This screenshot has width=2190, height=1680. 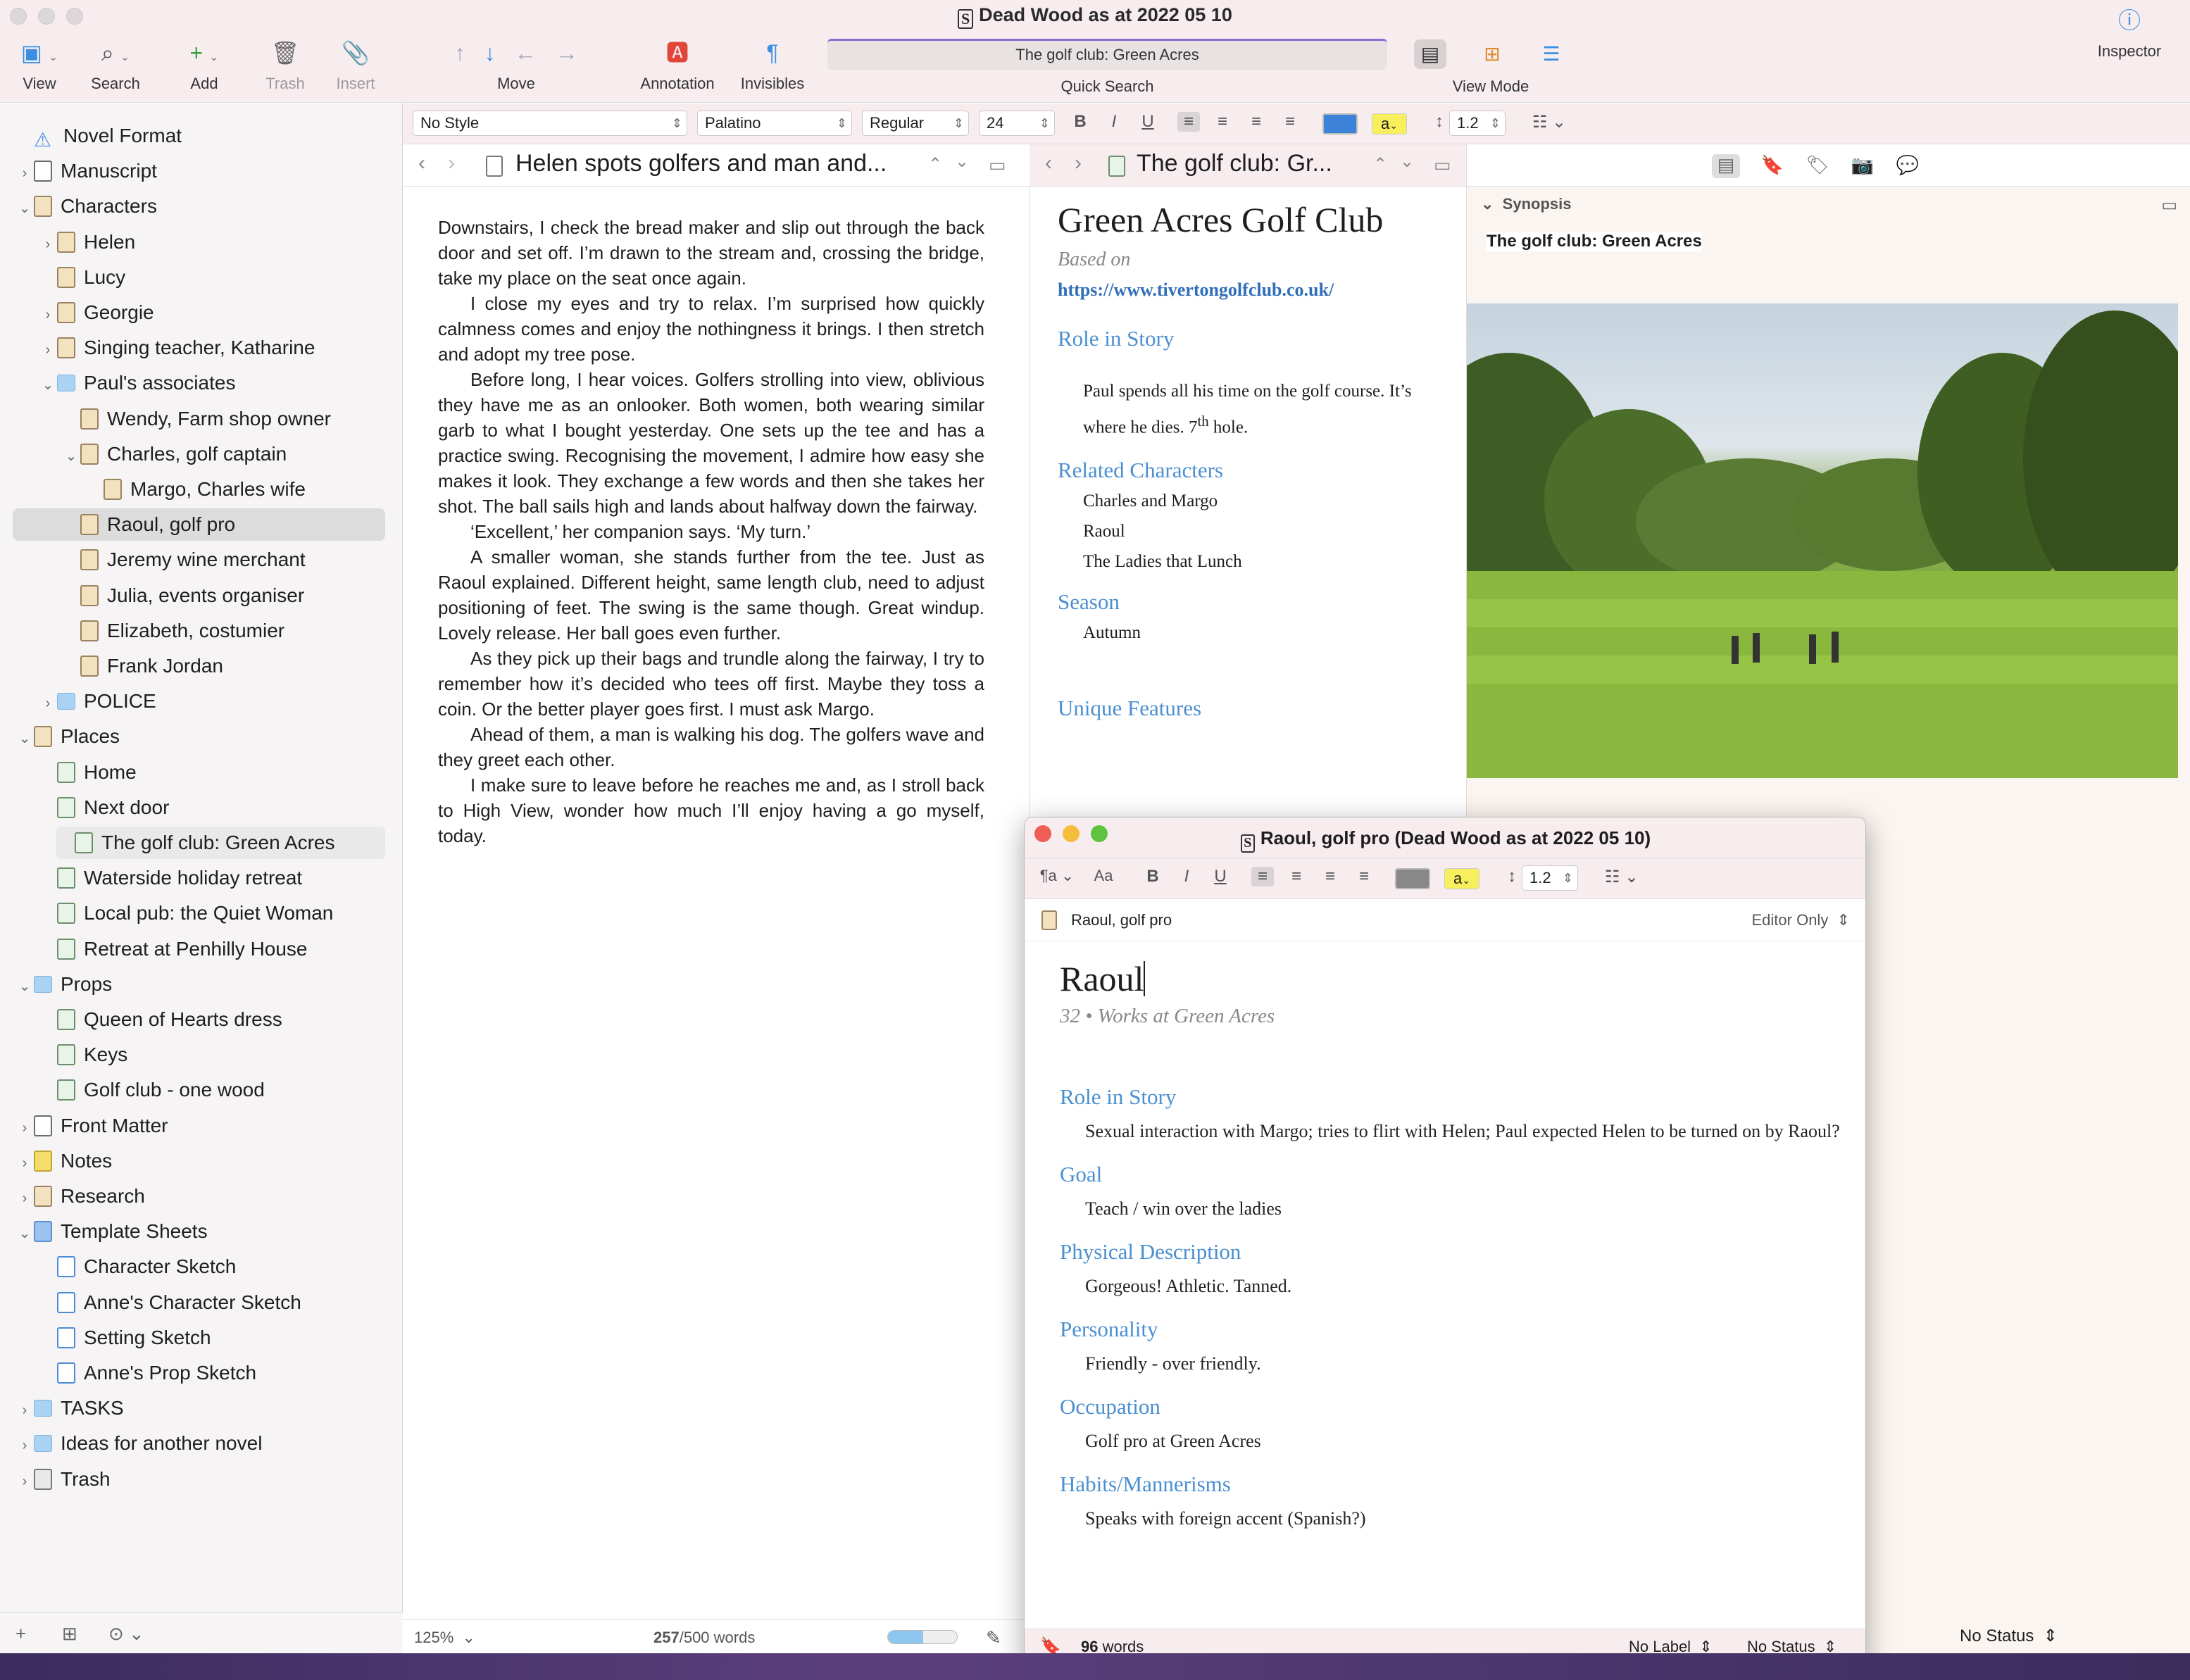 What do you see at coordinates (212, 1266) in the screenshot?
I see `binder-item: Character Sketch` at bounding box center [212, 1266].